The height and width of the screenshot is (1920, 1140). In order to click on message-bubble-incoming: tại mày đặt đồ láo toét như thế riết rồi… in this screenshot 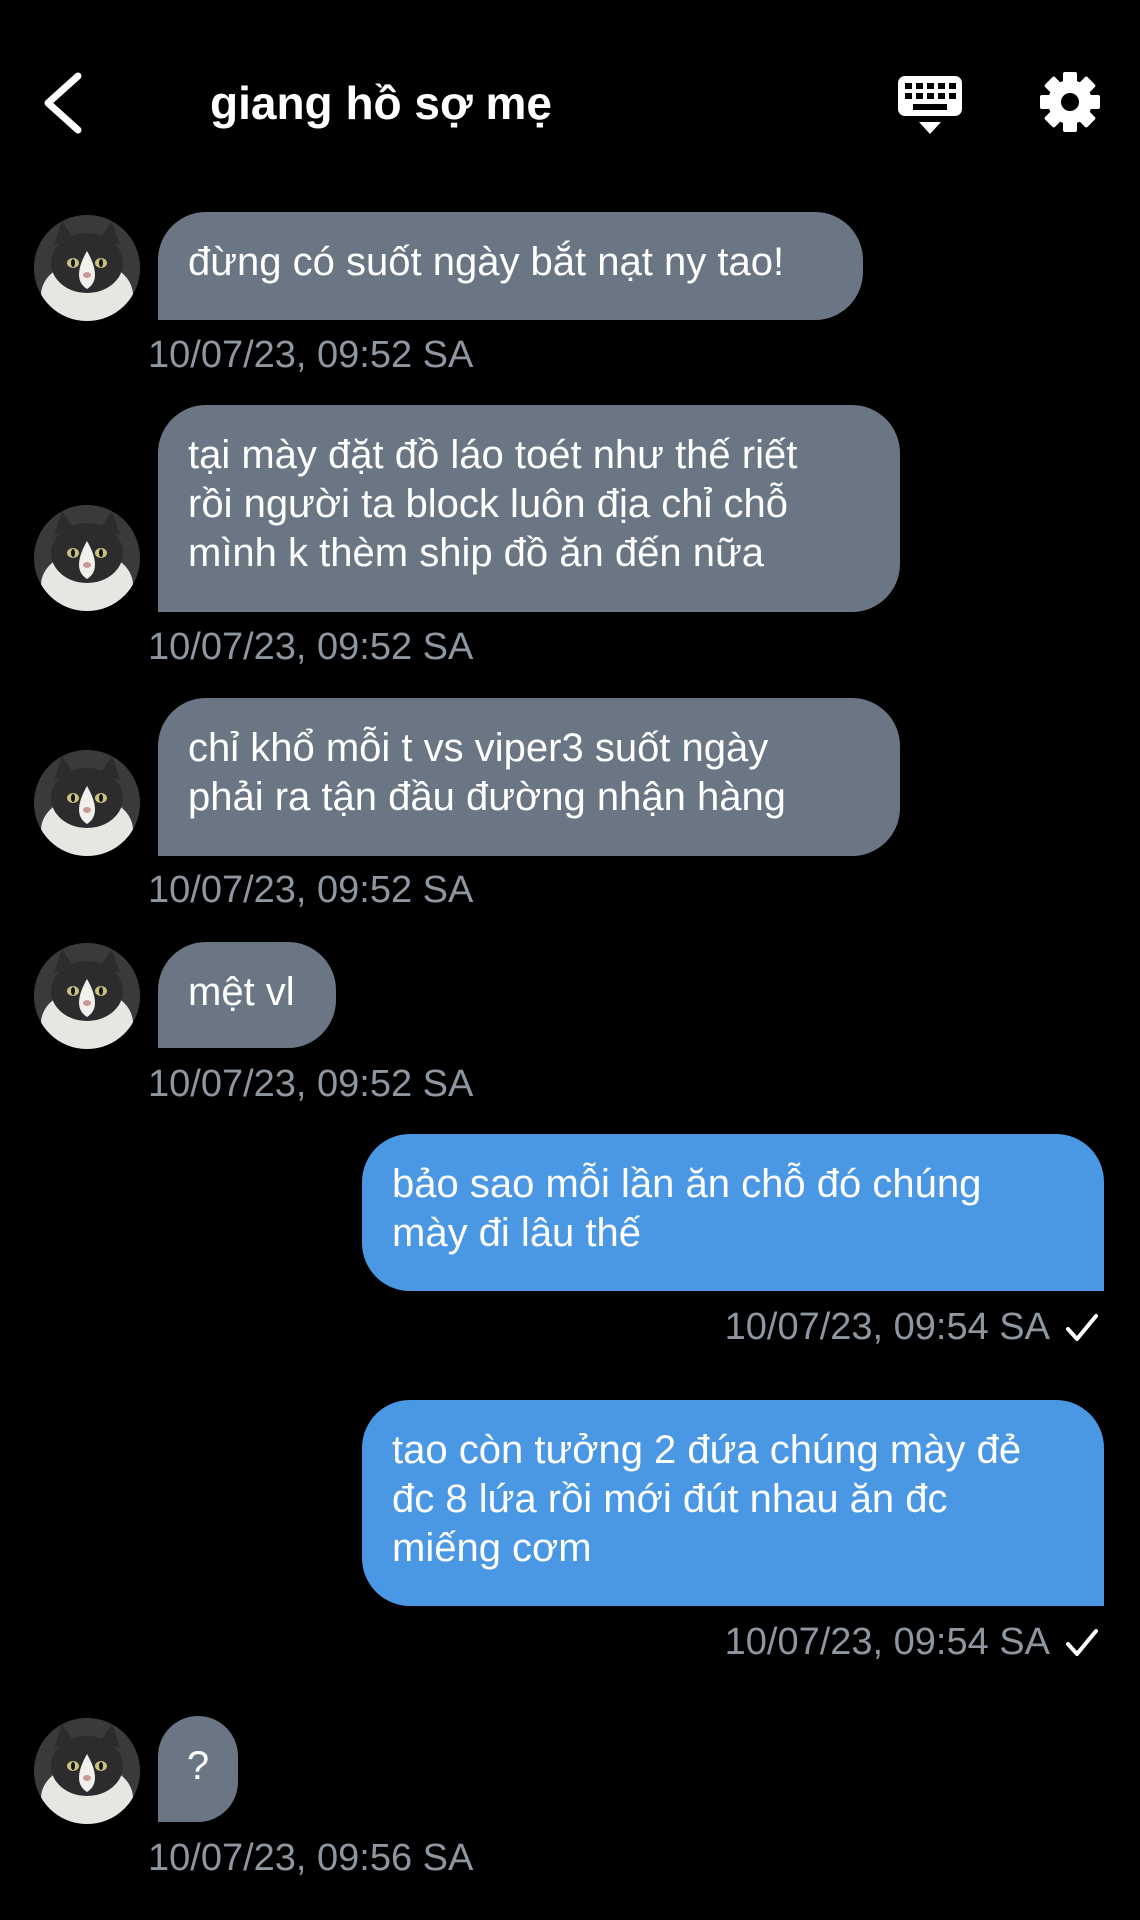, I will do `click(529, 508)`.